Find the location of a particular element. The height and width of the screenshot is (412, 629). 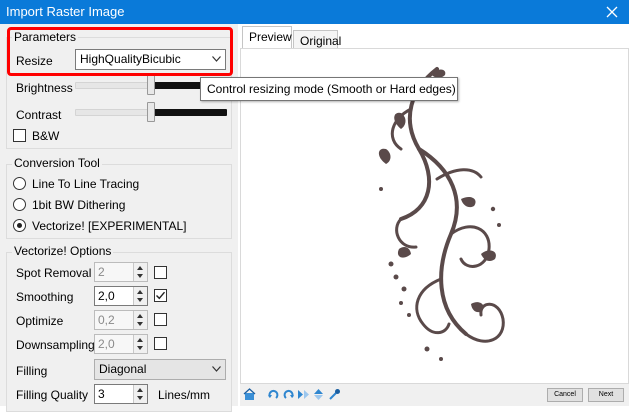

rotate-left-icon is located at coordinates (273, 394).